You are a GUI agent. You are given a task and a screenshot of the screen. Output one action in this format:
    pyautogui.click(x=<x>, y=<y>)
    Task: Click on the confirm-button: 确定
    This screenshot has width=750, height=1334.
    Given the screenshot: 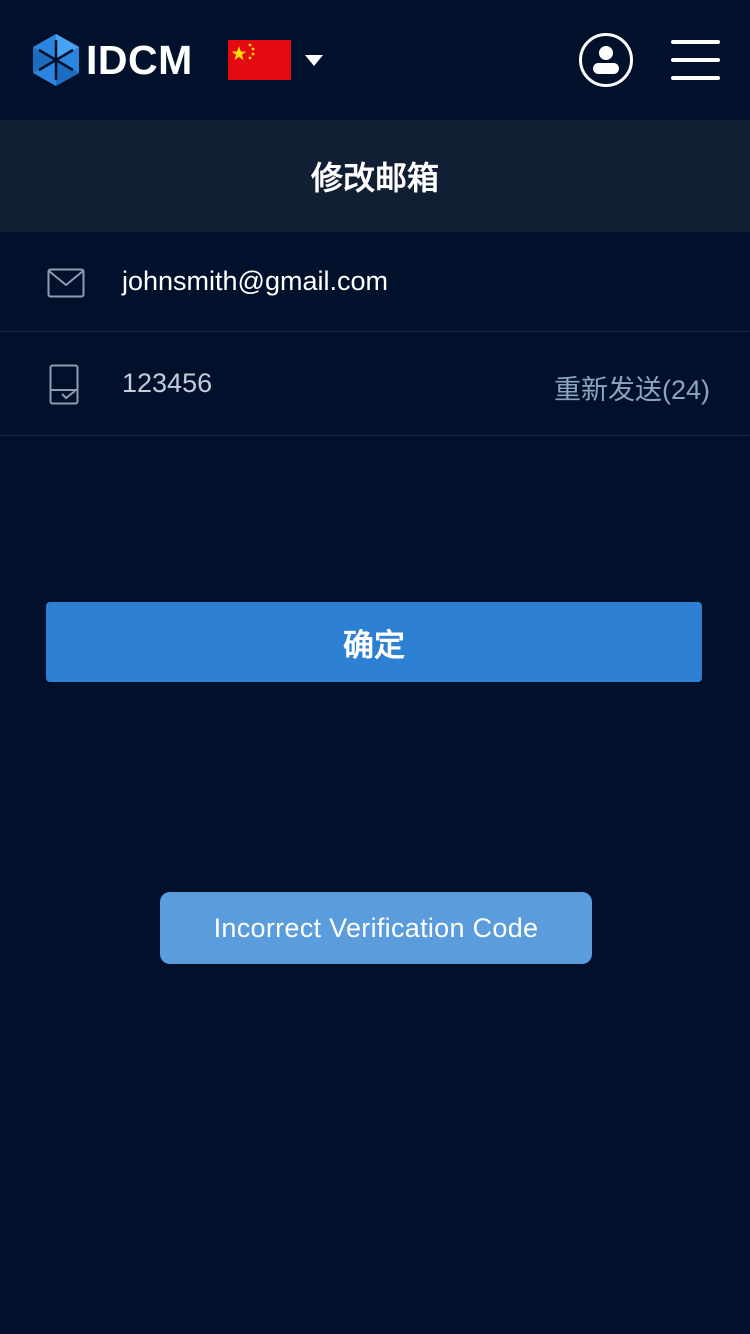 What is the action you would take?
    pyautogui.click(x=374, y=642)
    